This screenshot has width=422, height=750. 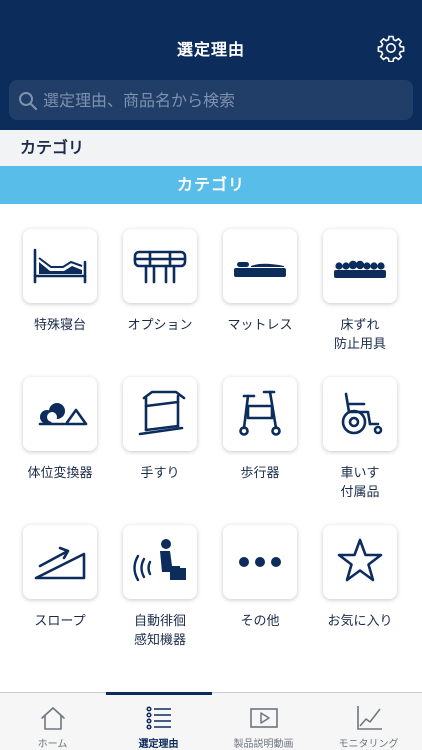 I want to click on category-label: マットレス, so click(x=260, y=325).